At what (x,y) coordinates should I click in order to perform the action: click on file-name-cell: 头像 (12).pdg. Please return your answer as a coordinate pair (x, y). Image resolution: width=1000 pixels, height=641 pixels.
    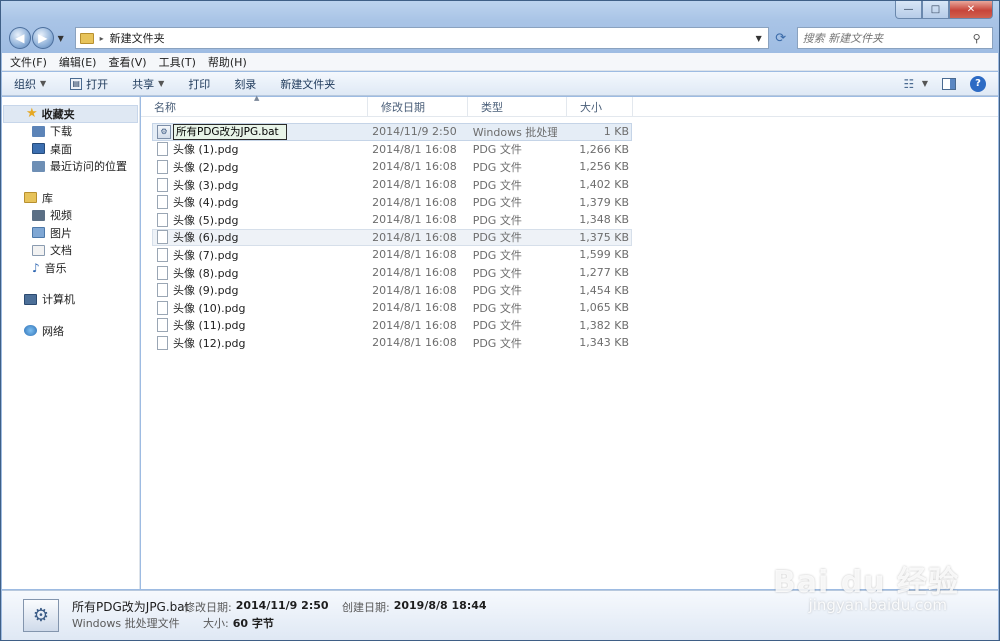
    Looking at the image, I should click on (256, 343).